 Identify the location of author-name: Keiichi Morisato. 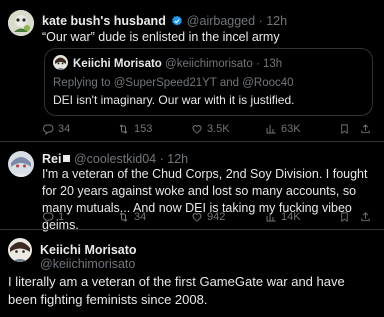
(88, 250).